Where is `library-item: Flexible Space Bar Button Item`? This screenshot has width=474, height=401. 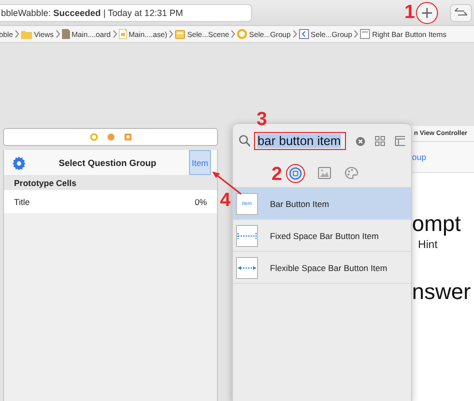
library-item: Flexible Space Bar Button Item is located at coordinates (322, 268).